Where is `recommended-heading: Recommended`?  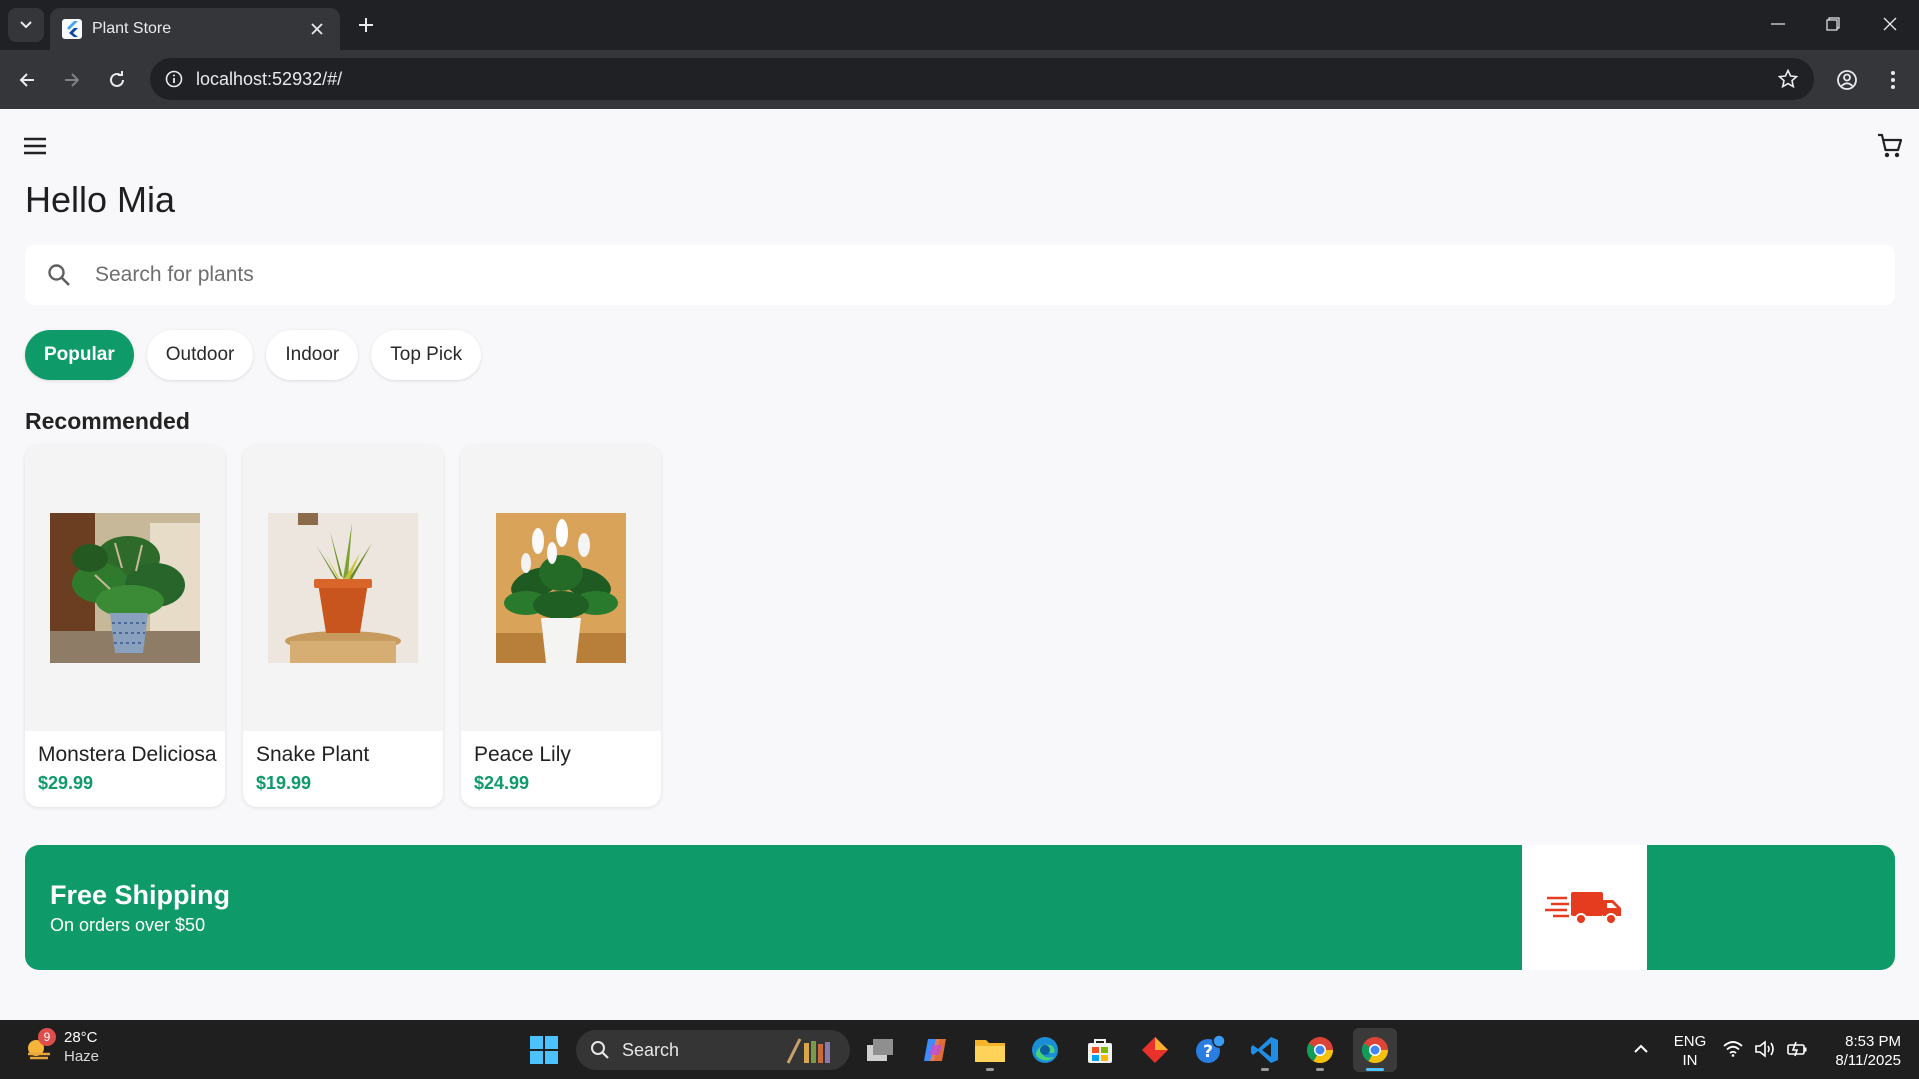
recommended-heading: Recommended is located at coordinates (107, 421).